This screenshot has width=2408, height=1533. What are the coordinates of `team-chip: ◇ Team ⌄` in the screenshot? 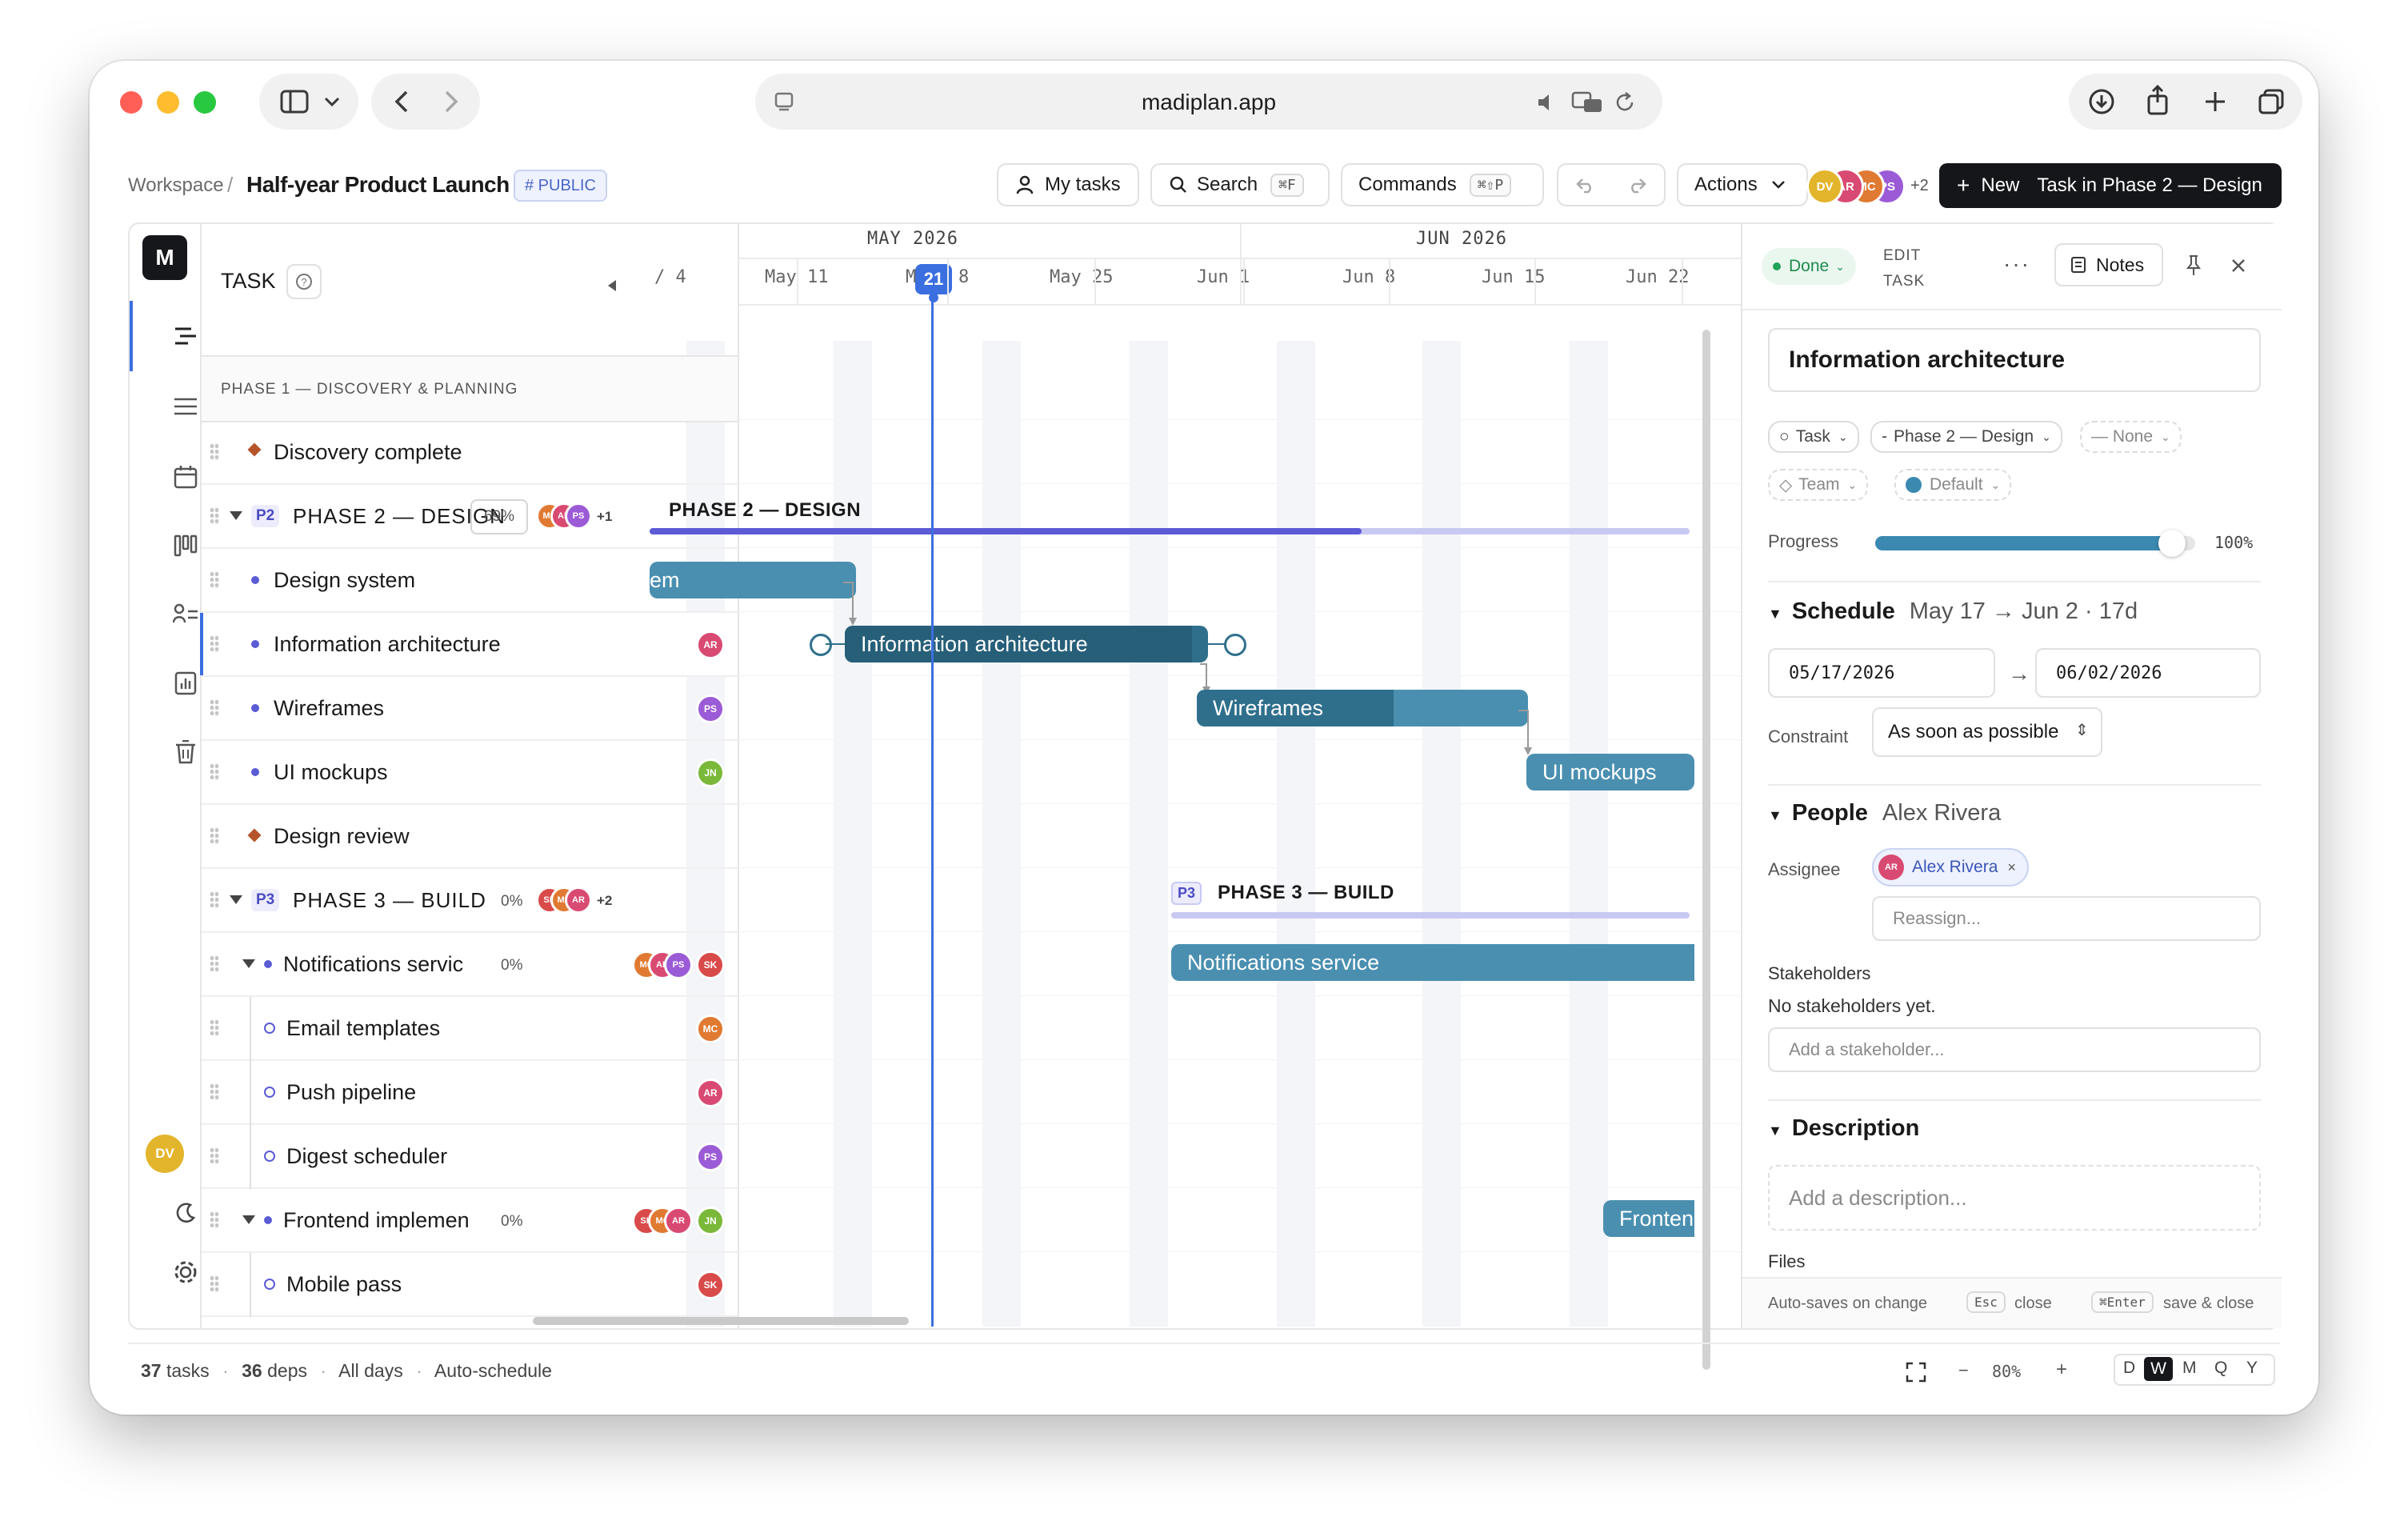 It's located at (1818, 485).